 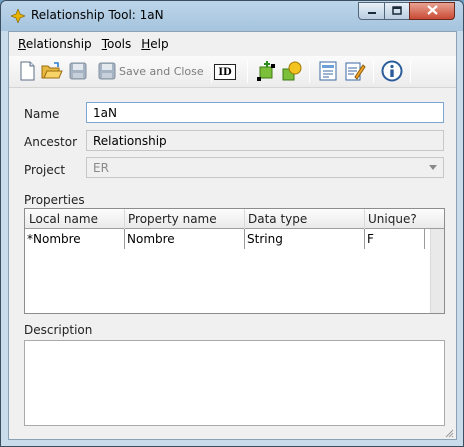 What do you see at coordinates (45, 170) in the screenshot?
I see `project-label: Project` at bounding box center [45, 170].